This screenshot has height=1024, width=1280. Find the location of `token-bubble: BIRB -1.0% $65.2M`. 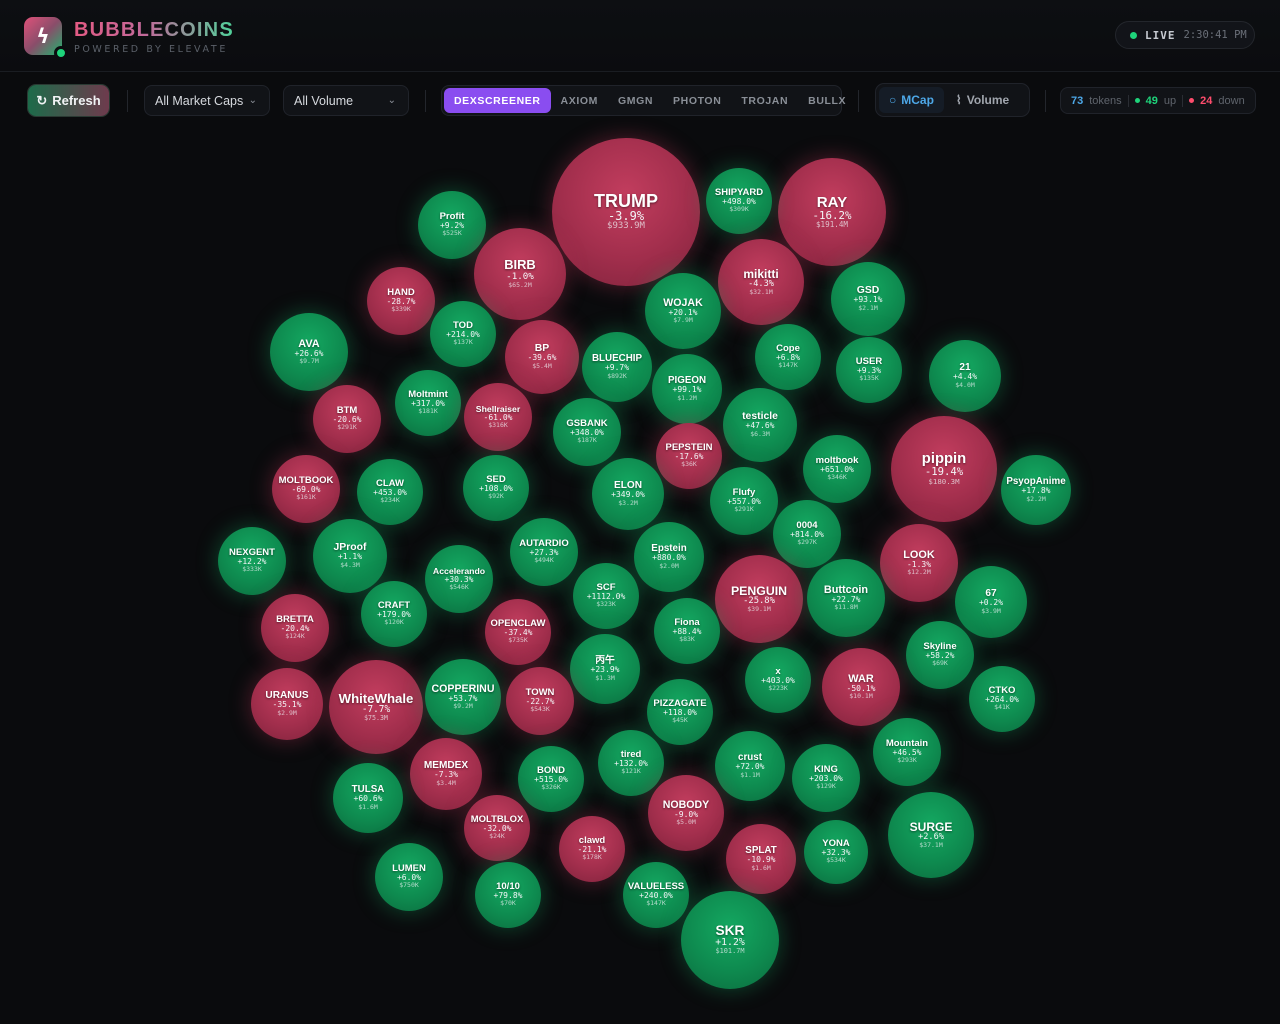

token-bubble: BIRB -1.0% $65.2M is located at coordinates (520, 274).